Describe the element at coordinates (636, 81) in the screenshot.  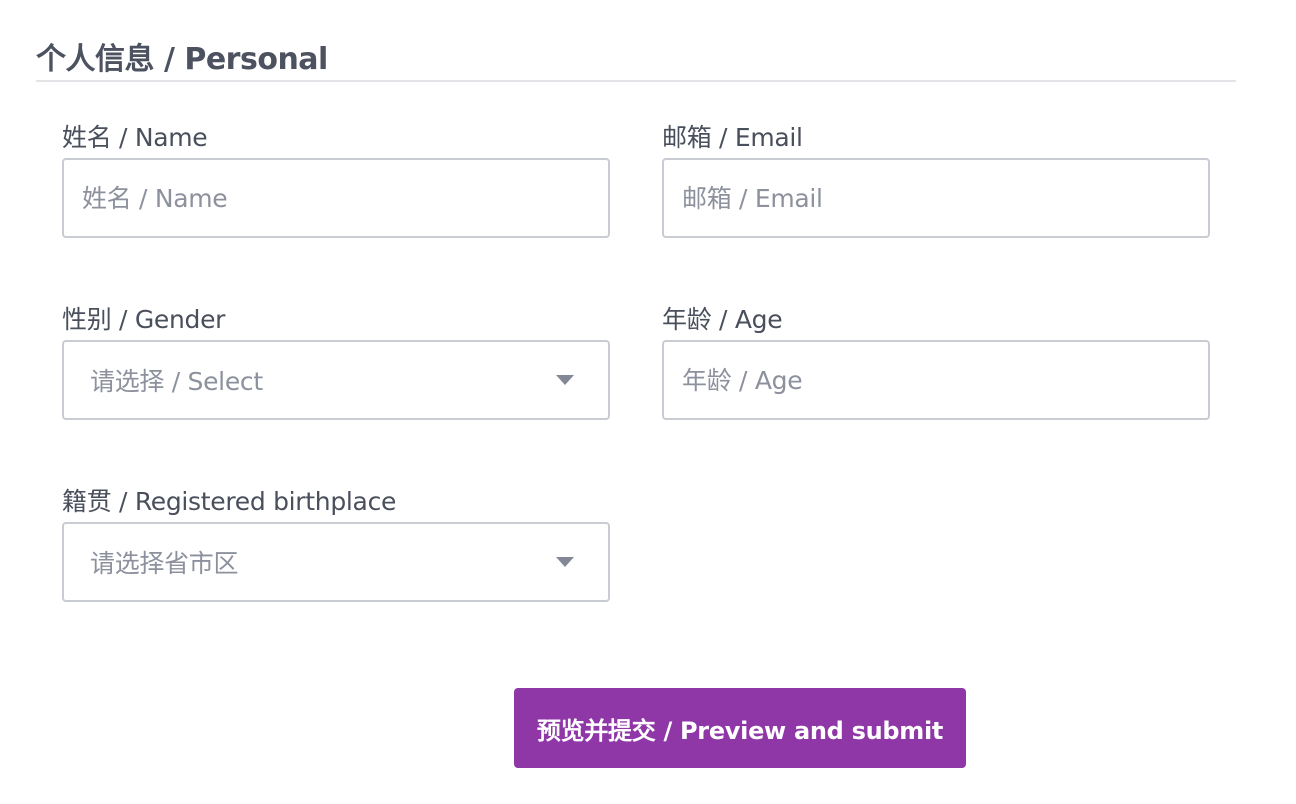
I see `section-divider` at that location.